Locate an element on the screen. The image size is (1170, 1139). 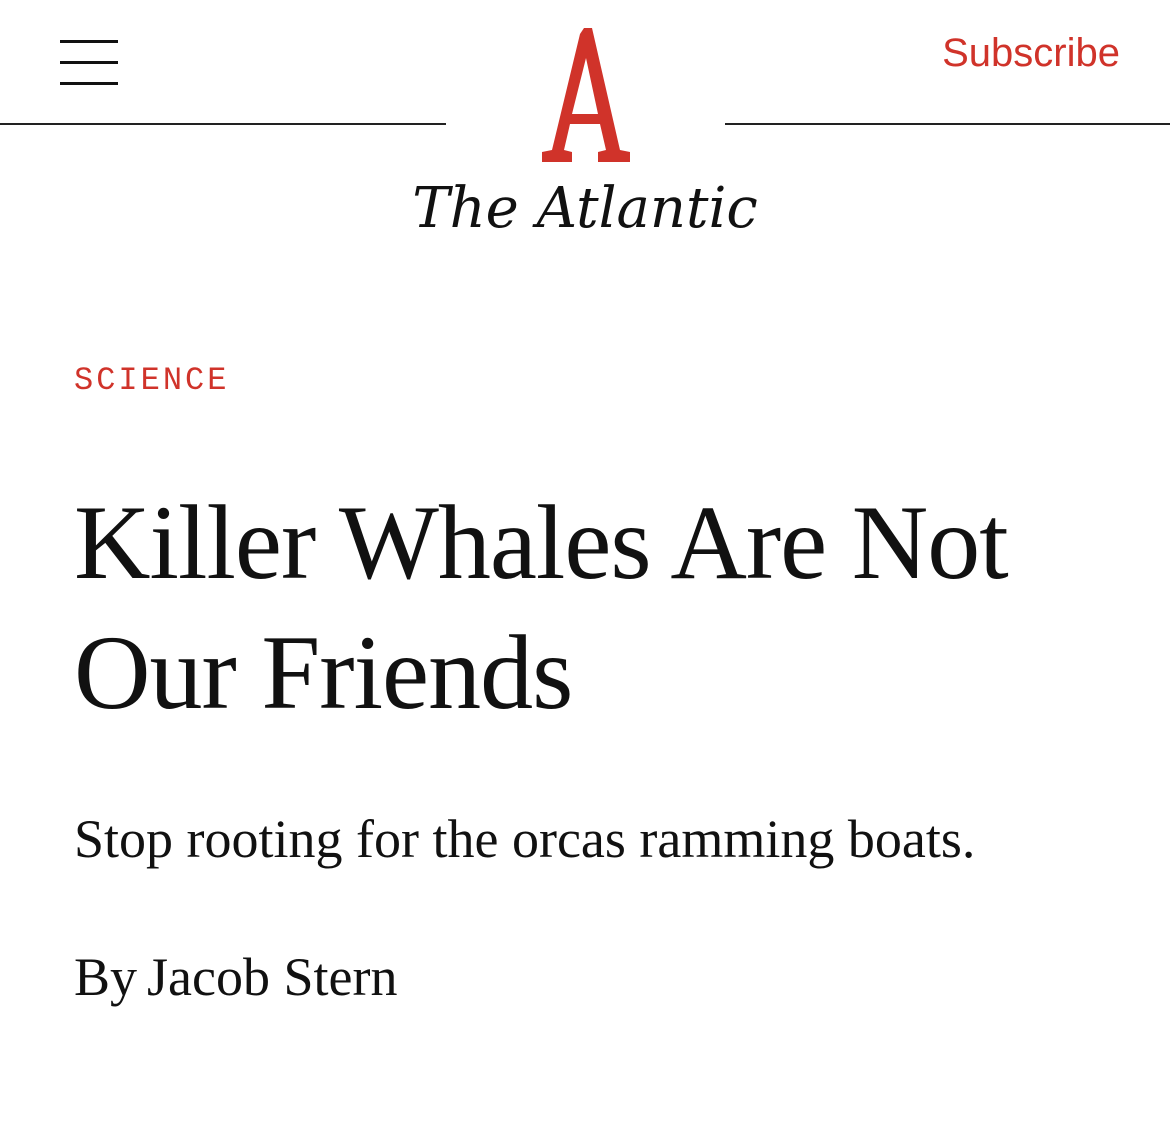
menu-button is located at coordinates (90, 63).